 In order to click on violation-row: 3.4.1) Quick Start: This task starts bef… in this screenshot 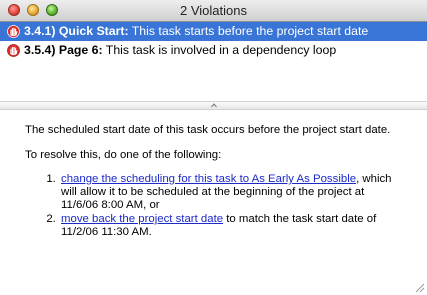, I will do `click(213, 31)`.